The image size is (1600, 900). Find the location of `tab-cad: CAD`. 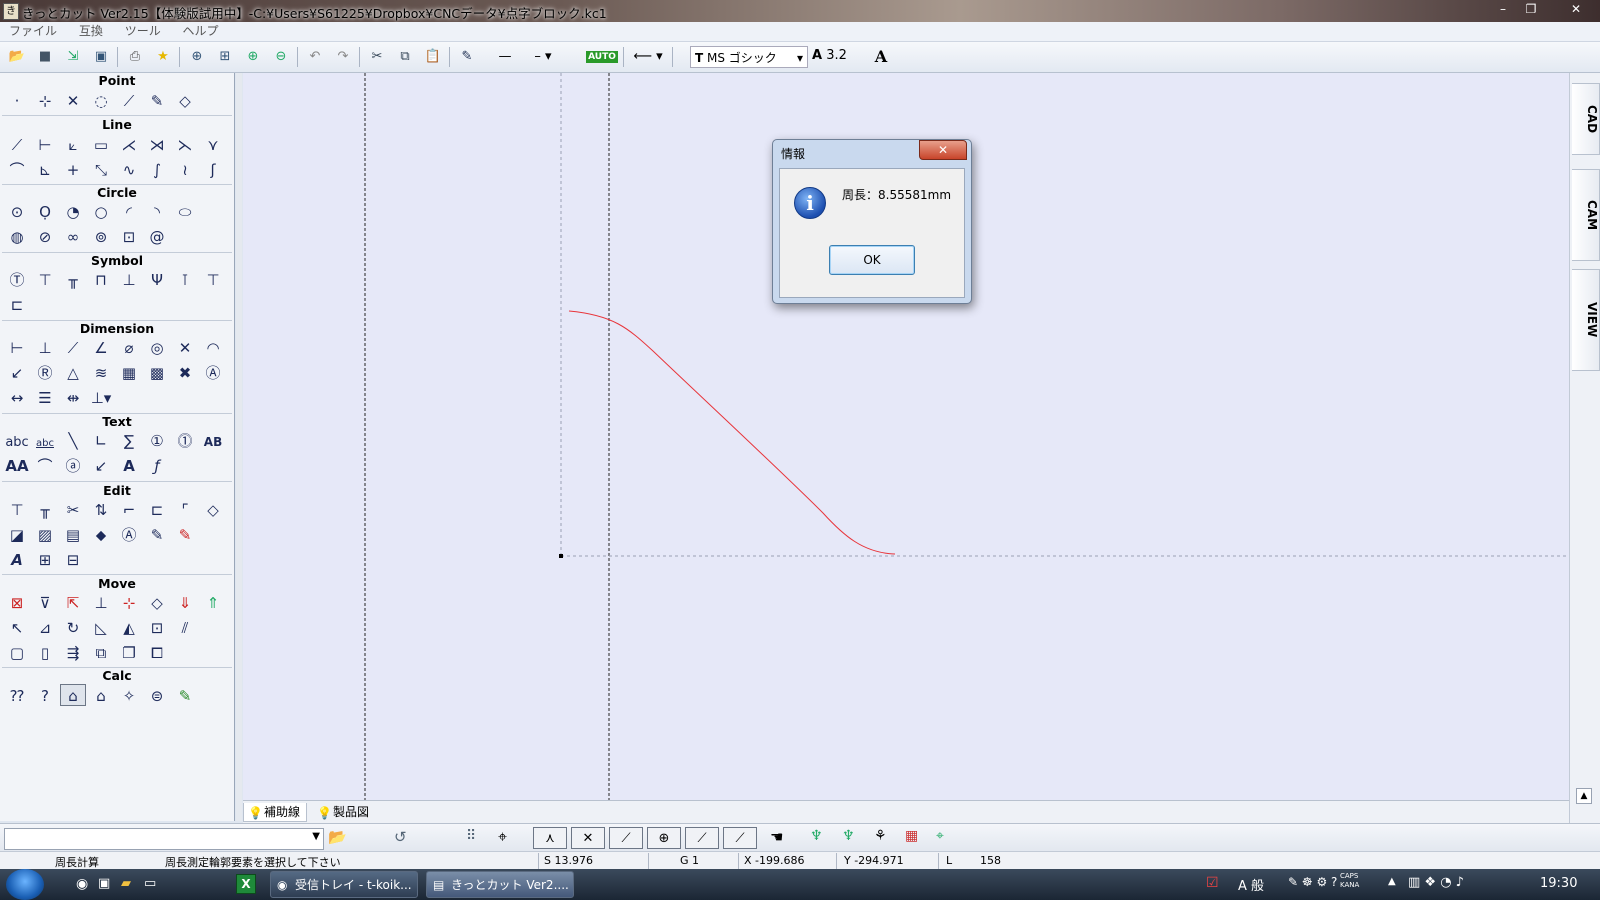

tab-cad: CAD is located at coordinates (1586, 119).